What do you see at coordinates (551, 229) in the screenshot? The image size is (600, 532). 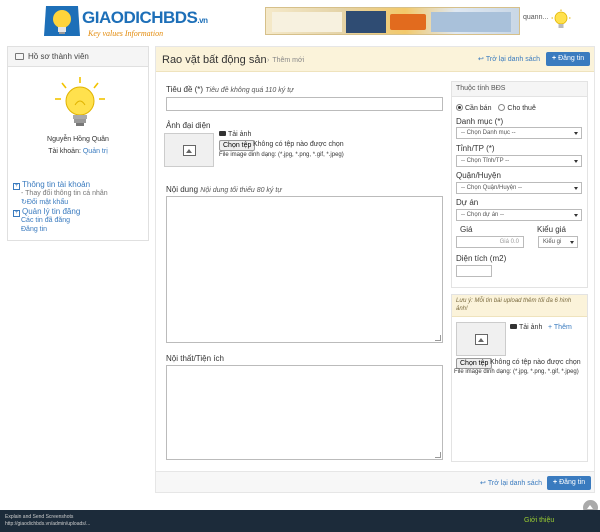 I see `price-type-label: Kiểu giá` at bounding box center [551, 229].